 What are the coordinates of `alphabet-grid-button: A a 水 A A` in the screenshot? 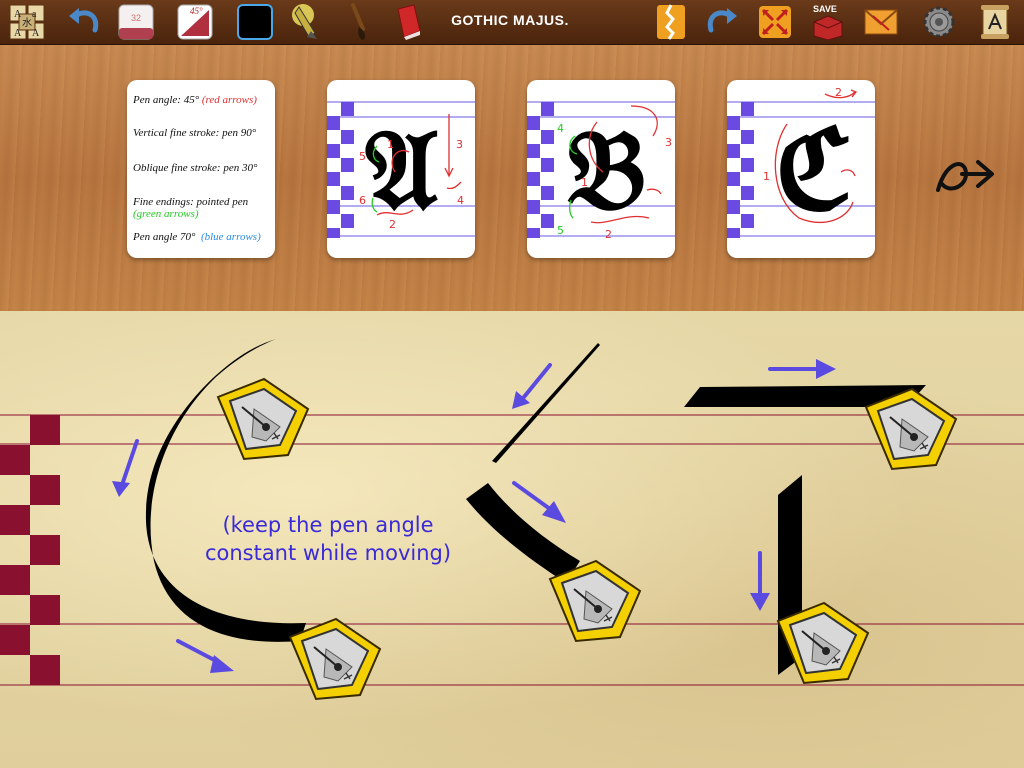 It's located at (27, 22).